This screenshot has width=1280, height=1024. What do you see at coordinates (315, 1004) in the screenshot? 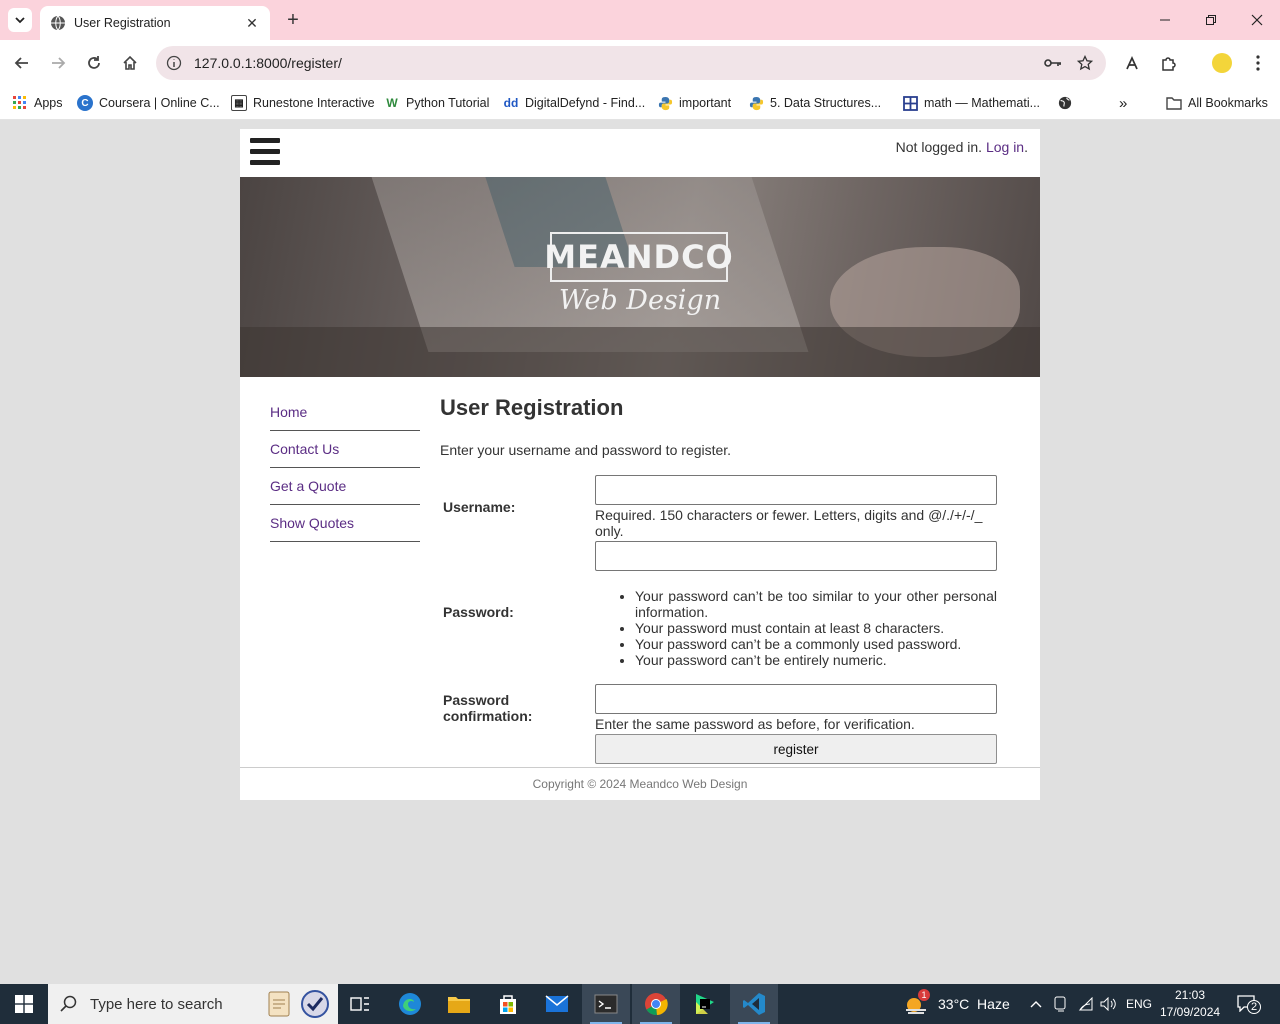
I see `search-badge-icon` at bounding box center [315, 1004].